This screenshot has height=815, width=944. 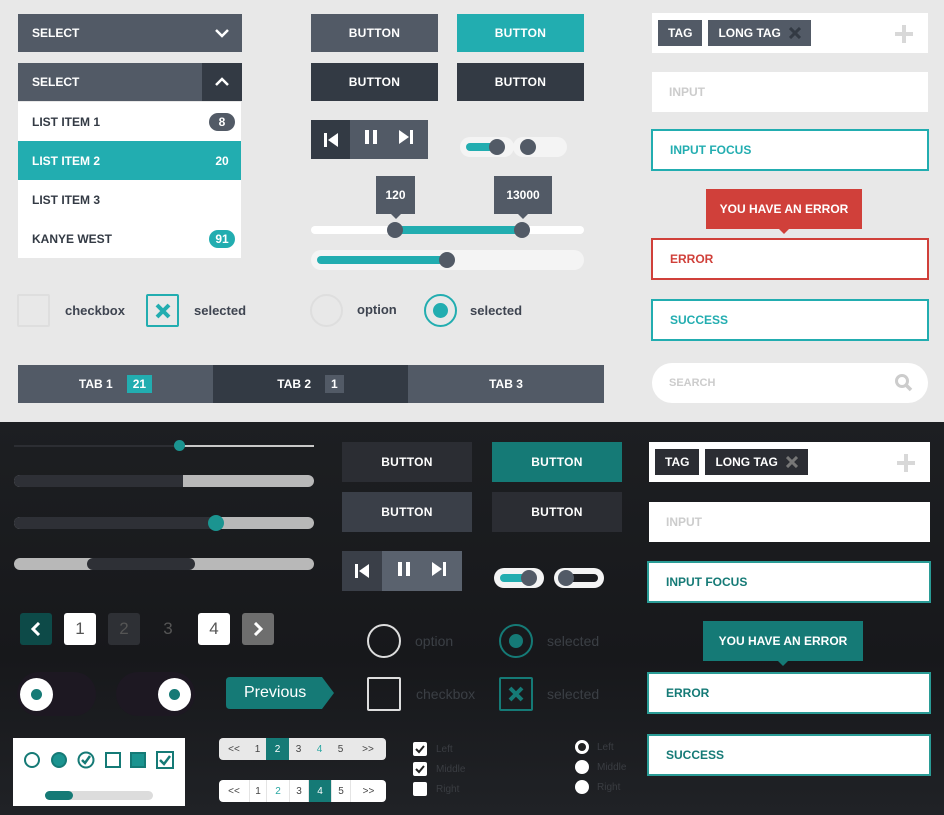 I want to click on thin-slider, so click(x=164, y=445).